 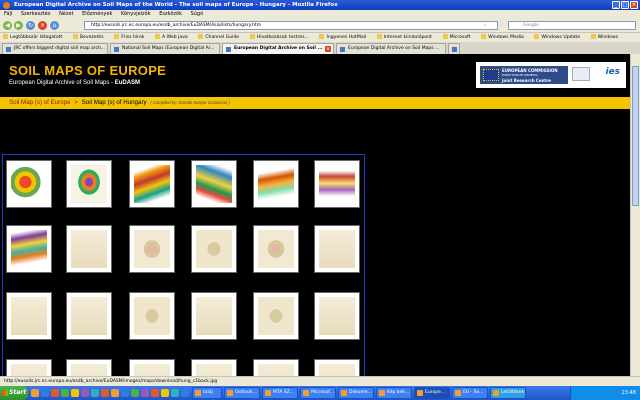 What do you see at coordinates (207, 393) in the screenshot?
I see `taskbar-item: taláj` at bounding box center [207, 393].